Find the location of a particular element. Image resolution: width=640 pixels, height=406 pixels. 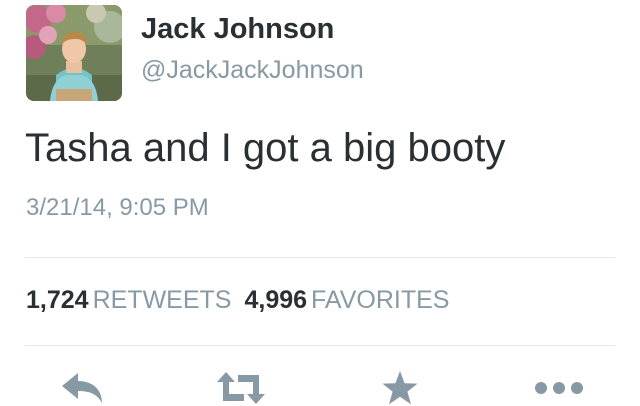

favorites-count: 4,996 is located at coordinates (275, 300).